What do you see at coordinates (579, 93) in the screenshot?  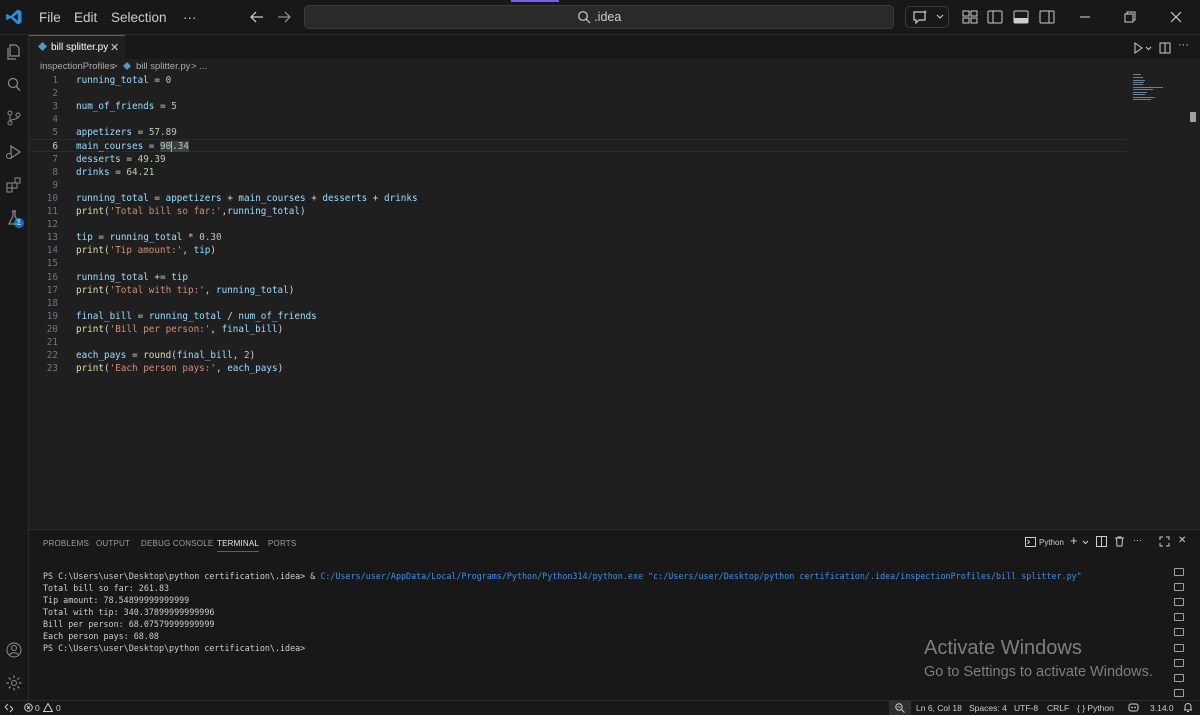 I see `code-line: 2` at bounding box center [579, 93].